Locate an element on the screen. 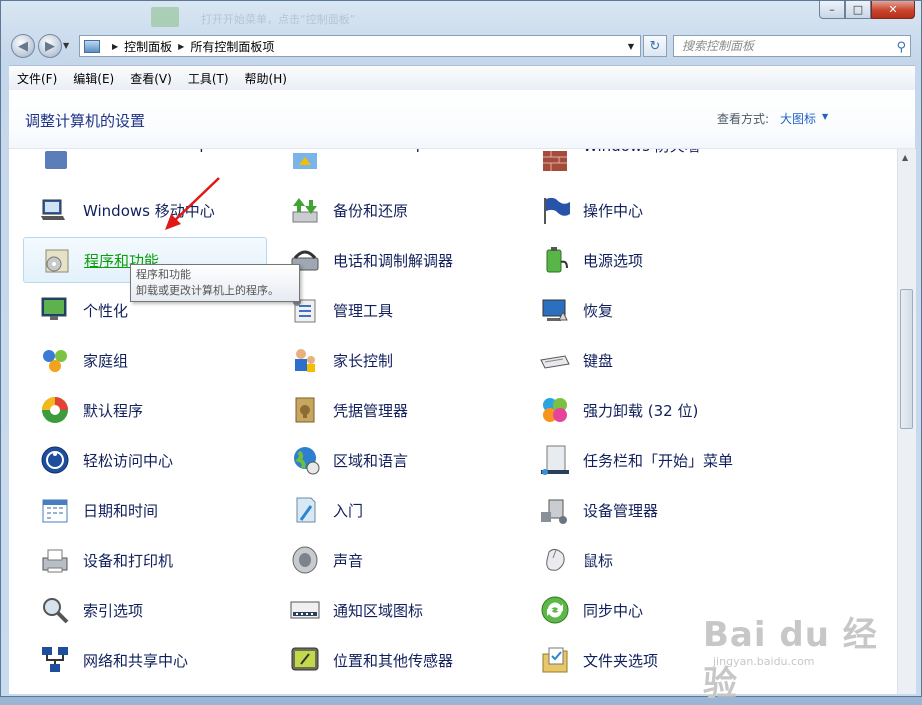 The image size is (922, 705). cp-item-label: 日期和时间 is located at coordinates (121, 510).